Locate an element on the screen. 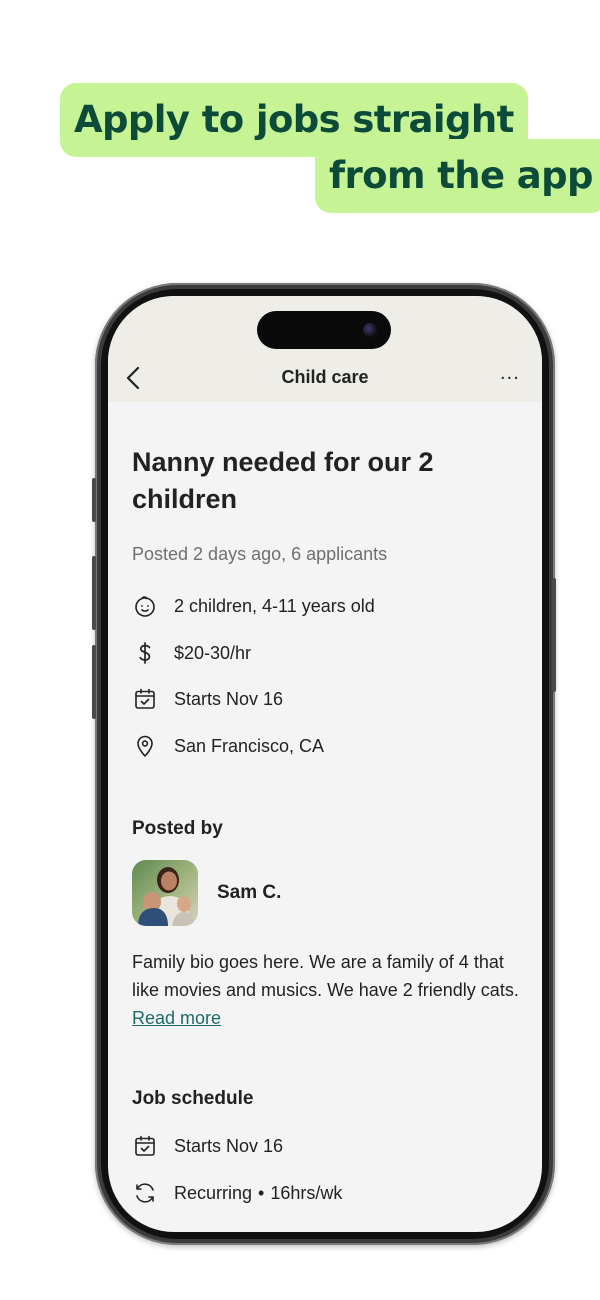  detail-start-text: Starts Nov 16 is located at coordinates (229, 698).